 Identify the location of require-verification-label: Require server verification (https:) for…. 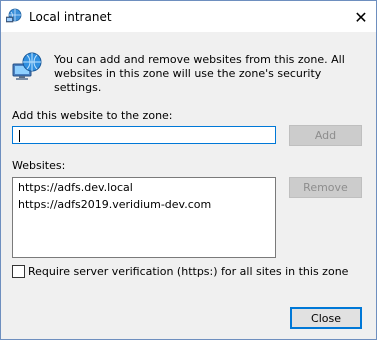
(188, 271).